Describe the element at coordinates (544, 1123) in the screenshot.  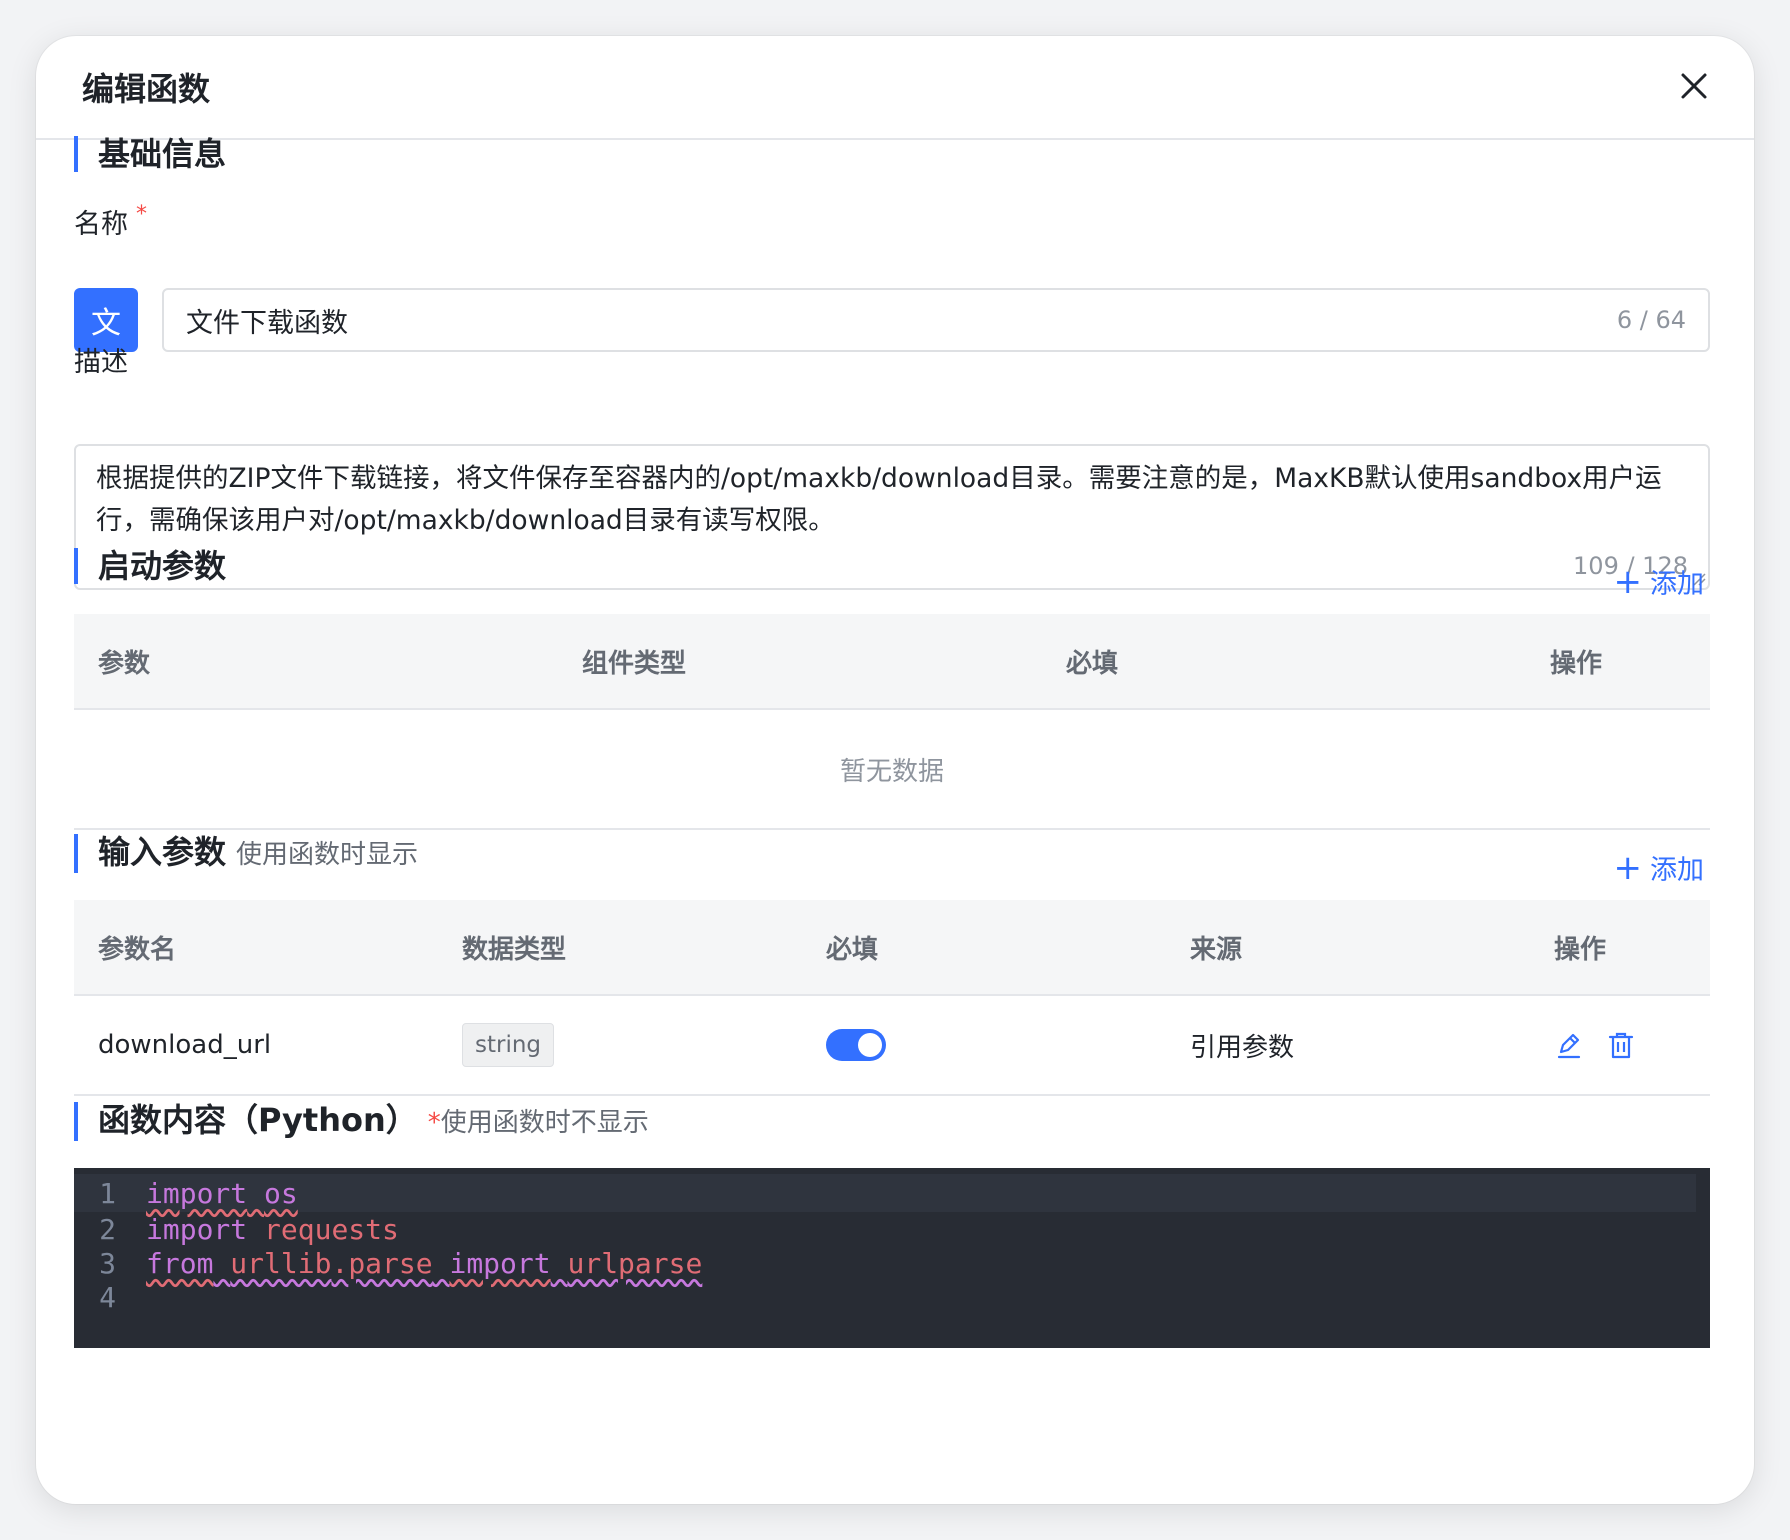
I see `section-code-subtitle: 使用函数时不显示` at that location.